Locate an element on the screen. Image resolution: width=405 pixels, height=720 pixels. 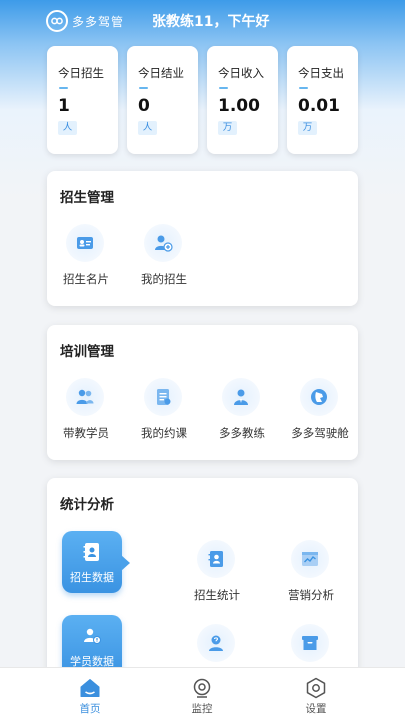
archive-box-icon is located at coordinates (310, 643).